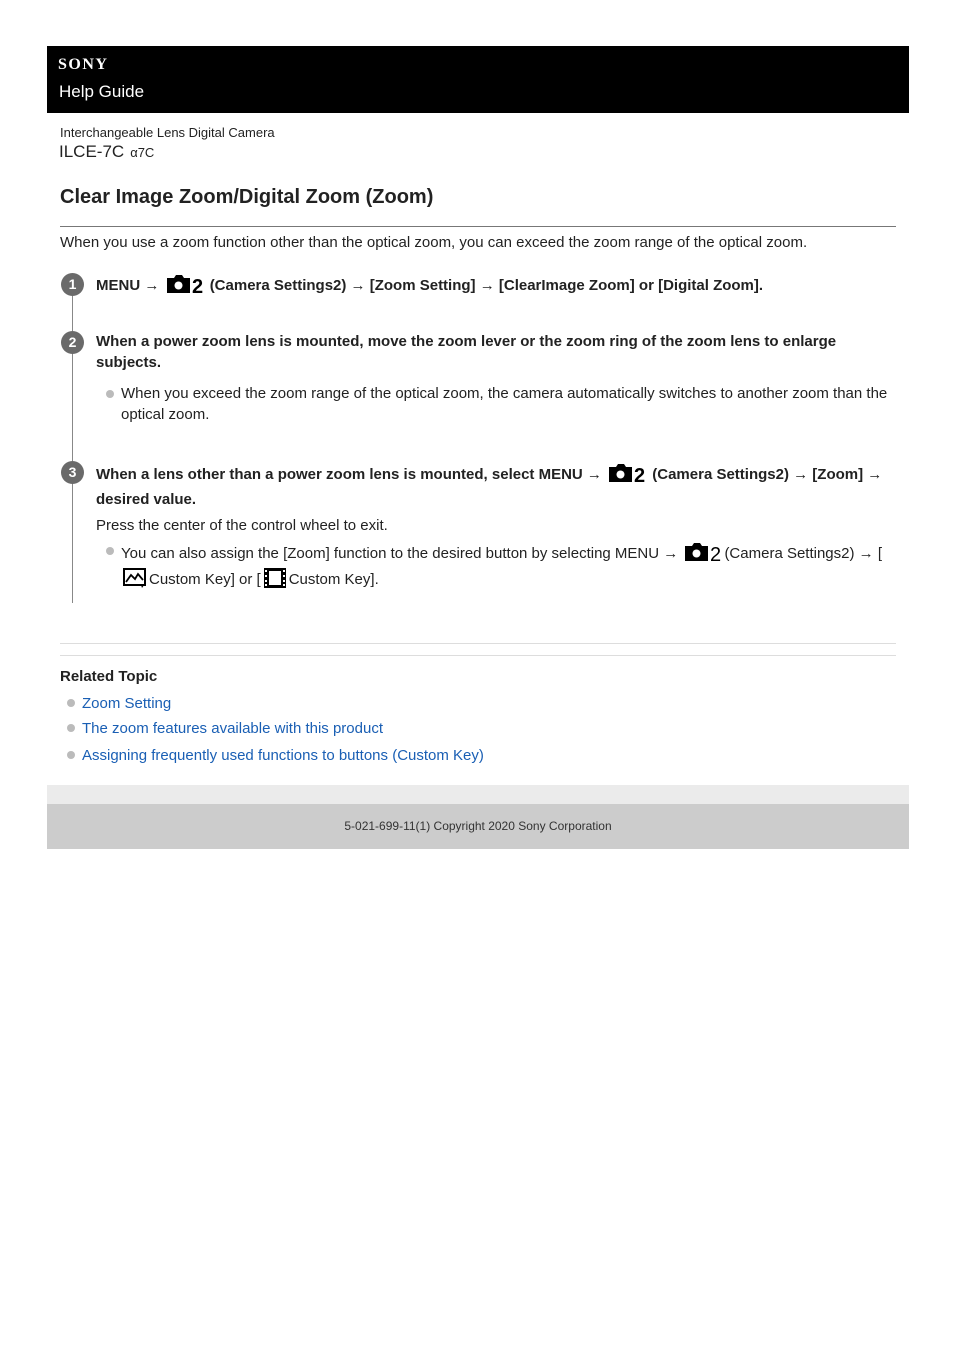 The width and height of the screenshot is (954, 1350). Describe the element at coordinates (167, 132) in the screenshot. I see `product-type: Interchangeable Lens Digital Camera` at that location.